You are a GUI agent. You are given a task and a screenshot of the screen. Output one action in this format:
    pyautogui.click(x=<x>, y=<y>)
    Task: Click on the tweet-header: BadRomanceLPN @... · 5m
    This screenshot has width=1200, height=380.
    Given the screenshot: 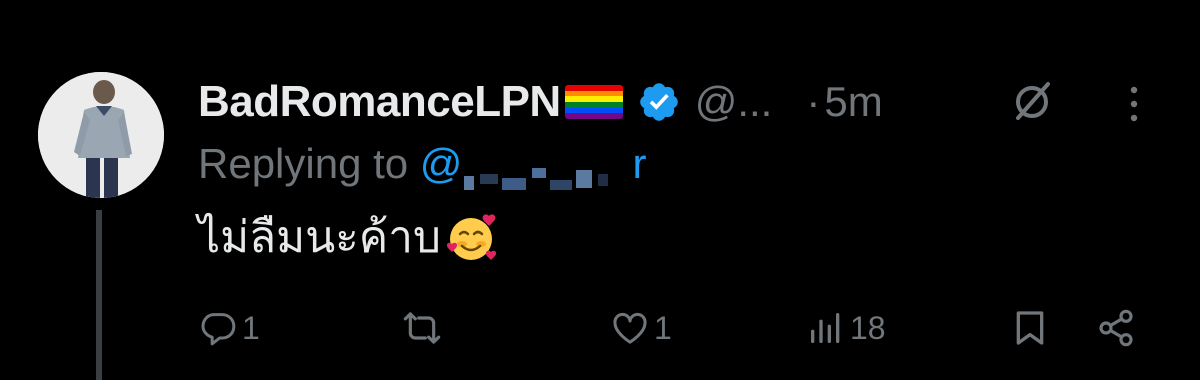 What is the action you would take?
    pyautogui.click(x=540, y=102)
    